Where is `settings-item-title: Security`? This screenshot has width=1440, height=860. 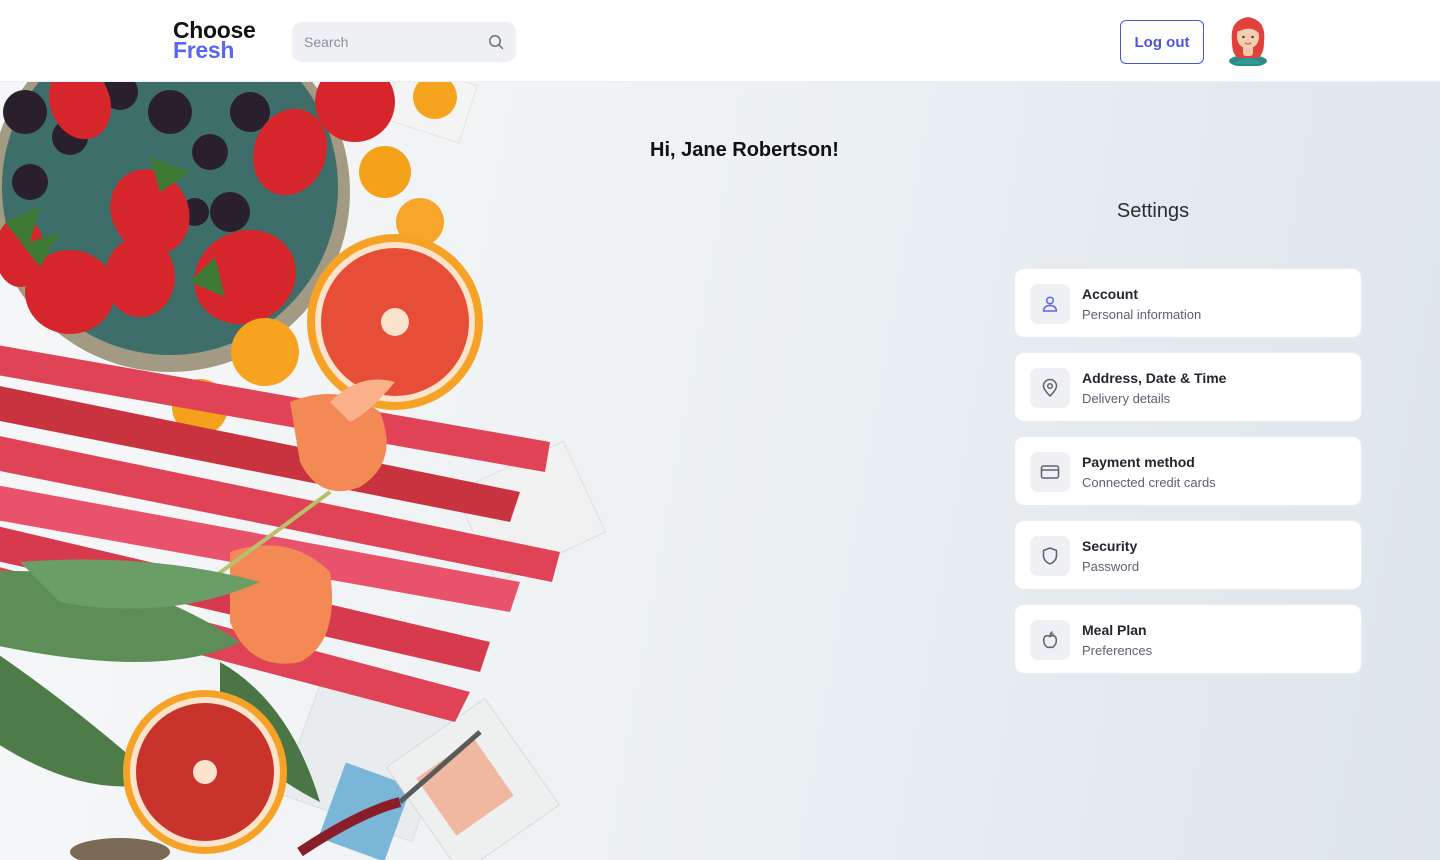
settings-item-title: Security is located at coordinates (1110, 546).